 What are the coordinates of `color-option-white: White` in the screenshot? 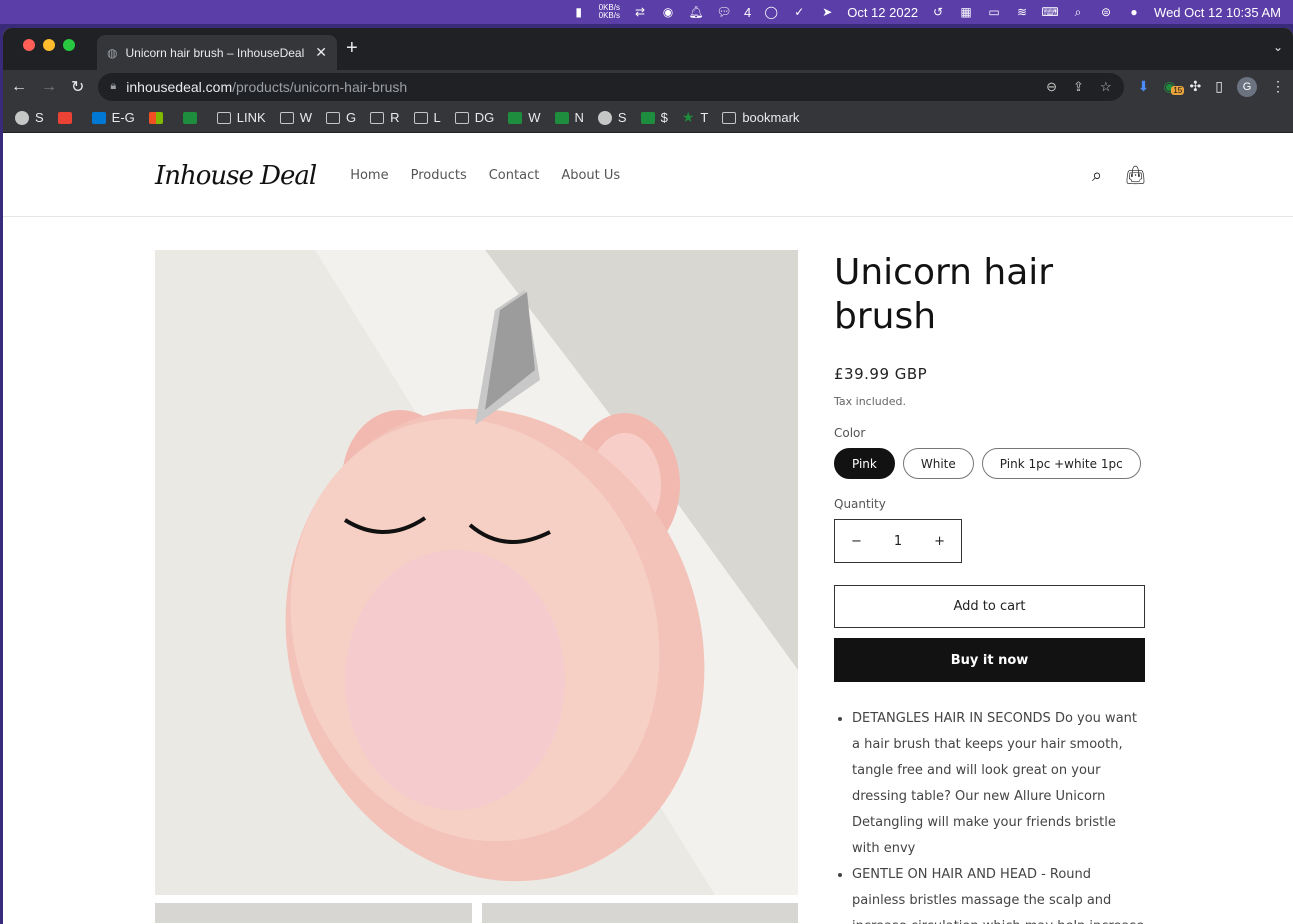 It's located at (938, 463).